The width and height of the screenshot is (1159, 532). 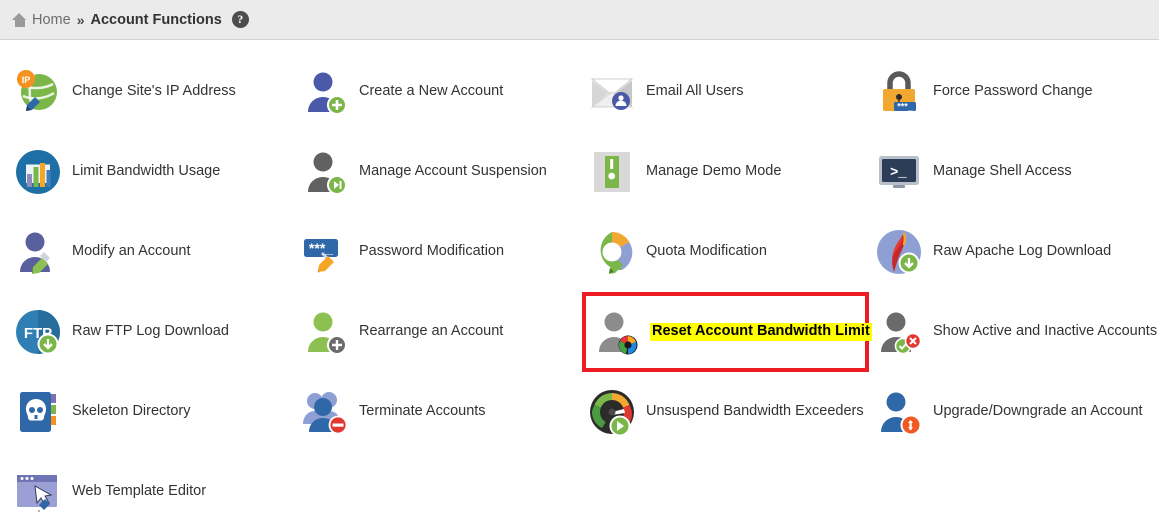 I want to click on function-item-raw-apache-log-download: Raw Apache Log Download, so click(x=1012, y=252).